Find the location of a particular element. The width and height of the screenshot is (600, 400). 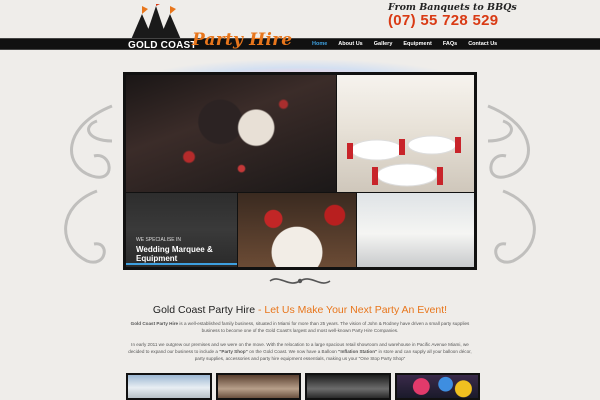

divider-ornament is located at coordinates (300, 281).